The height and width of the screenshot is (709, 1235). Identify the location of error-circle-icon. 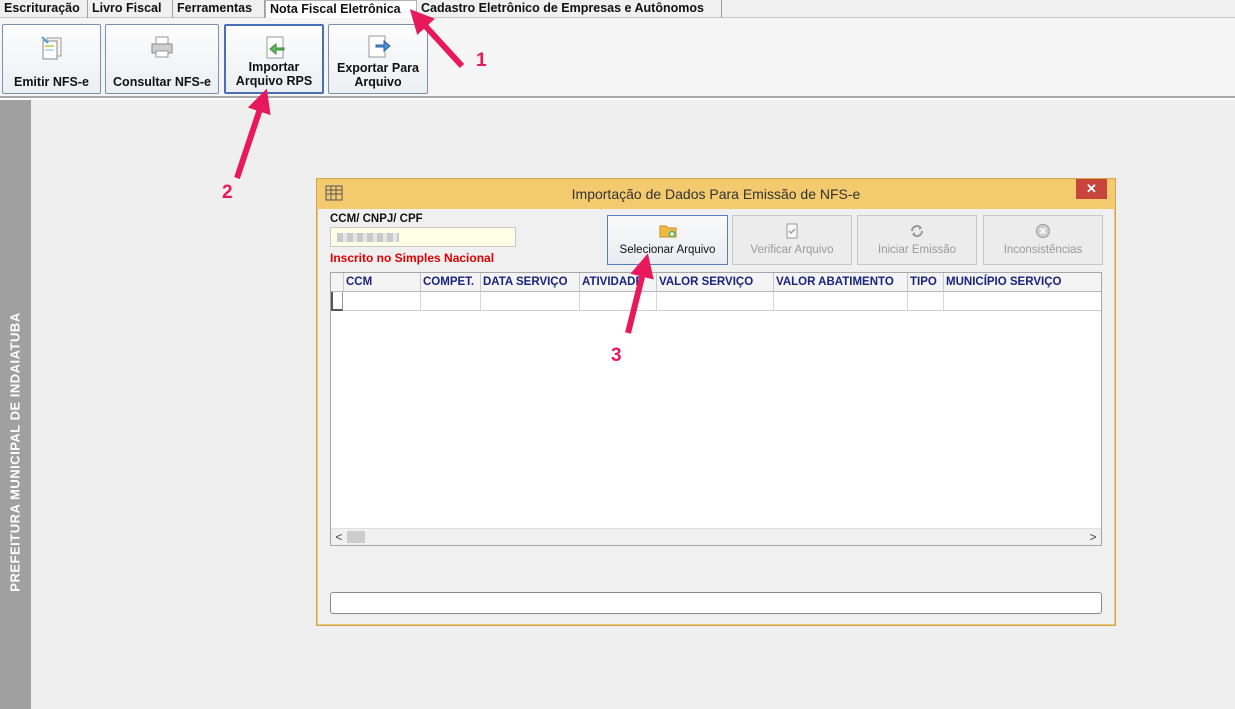
(1043, 231).